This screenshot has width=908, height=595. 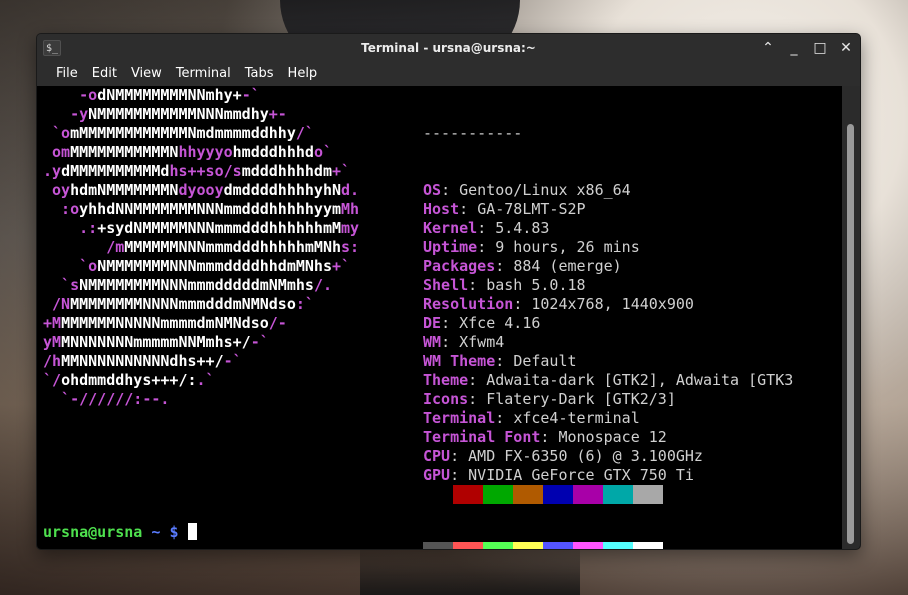 I want to click on menu-file: File, so click(x=67, y=74).